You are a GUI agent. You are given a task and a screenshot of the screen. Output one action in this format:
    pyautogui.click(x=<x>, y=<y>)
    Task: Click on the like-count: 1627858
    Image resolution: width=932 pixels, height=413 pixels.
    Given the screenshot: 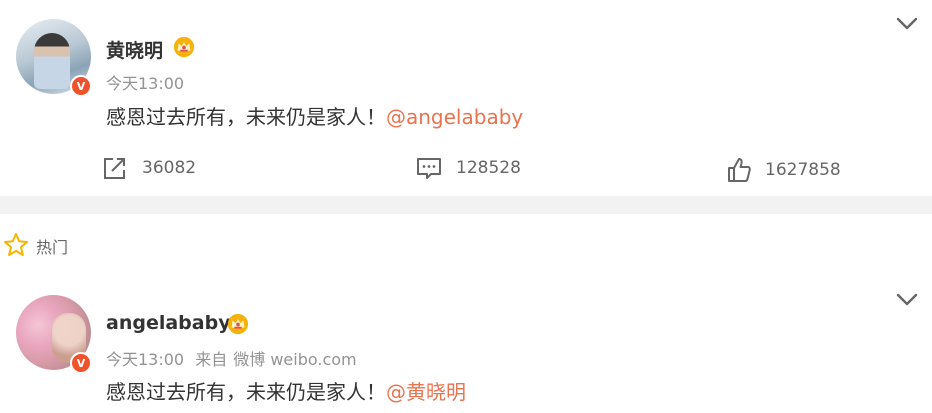 What is the action you would take?
    pyautogui.click(x=803, y=170)
    